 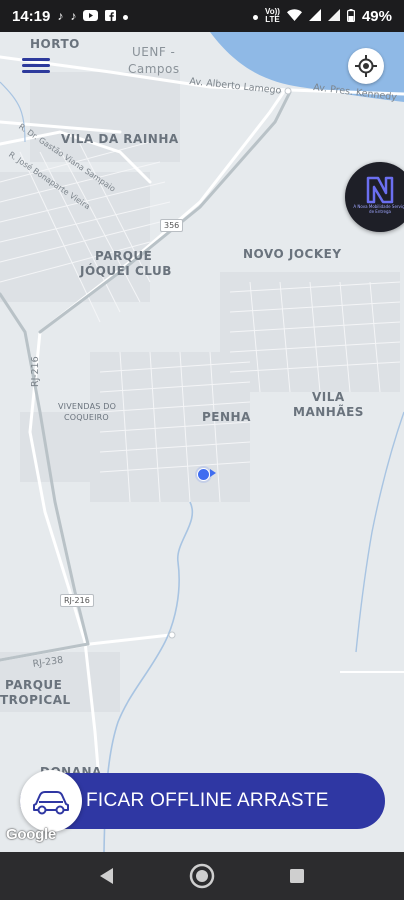 I want to click on home-button, so click(x=202, y=876).